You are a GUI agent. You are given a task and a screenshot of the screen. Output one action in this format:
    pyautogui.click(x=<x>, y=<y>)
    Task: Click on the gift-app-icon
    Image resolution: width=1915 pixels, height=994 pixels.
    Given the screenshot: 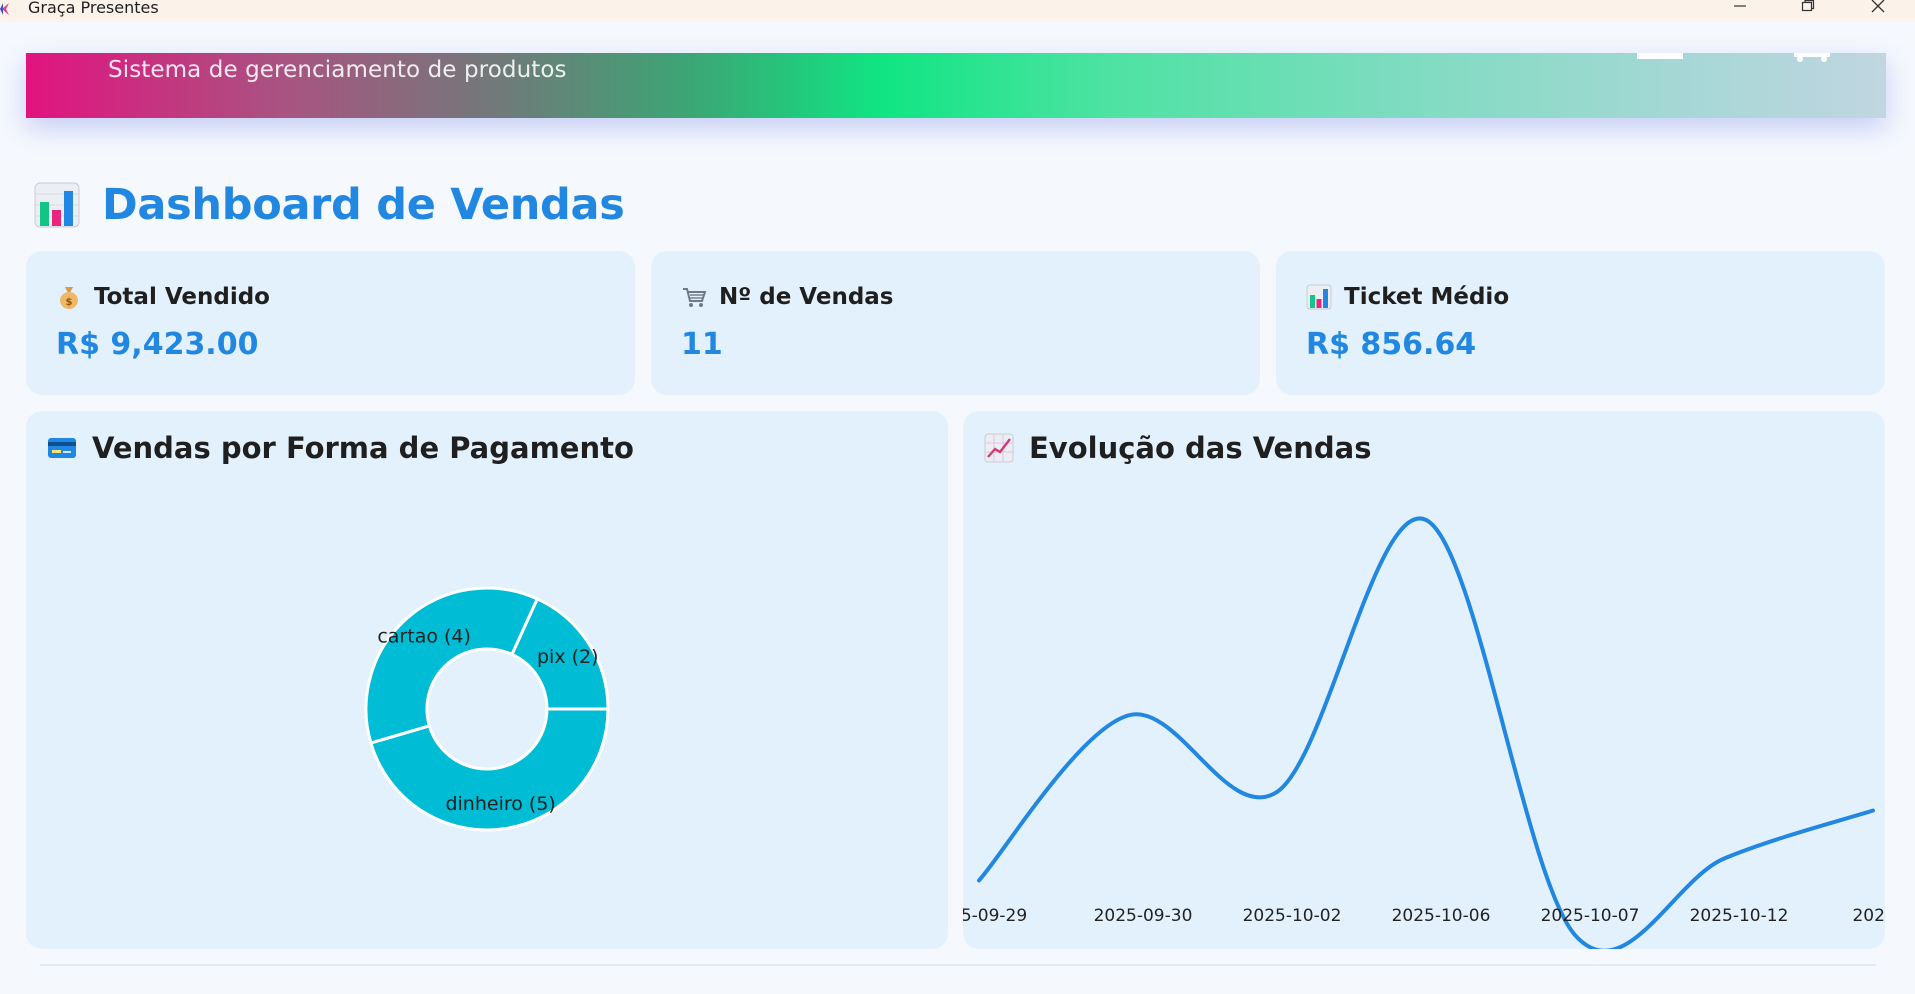 What is the action you would take?
    pyautogui.click(x=4, y=9)
    